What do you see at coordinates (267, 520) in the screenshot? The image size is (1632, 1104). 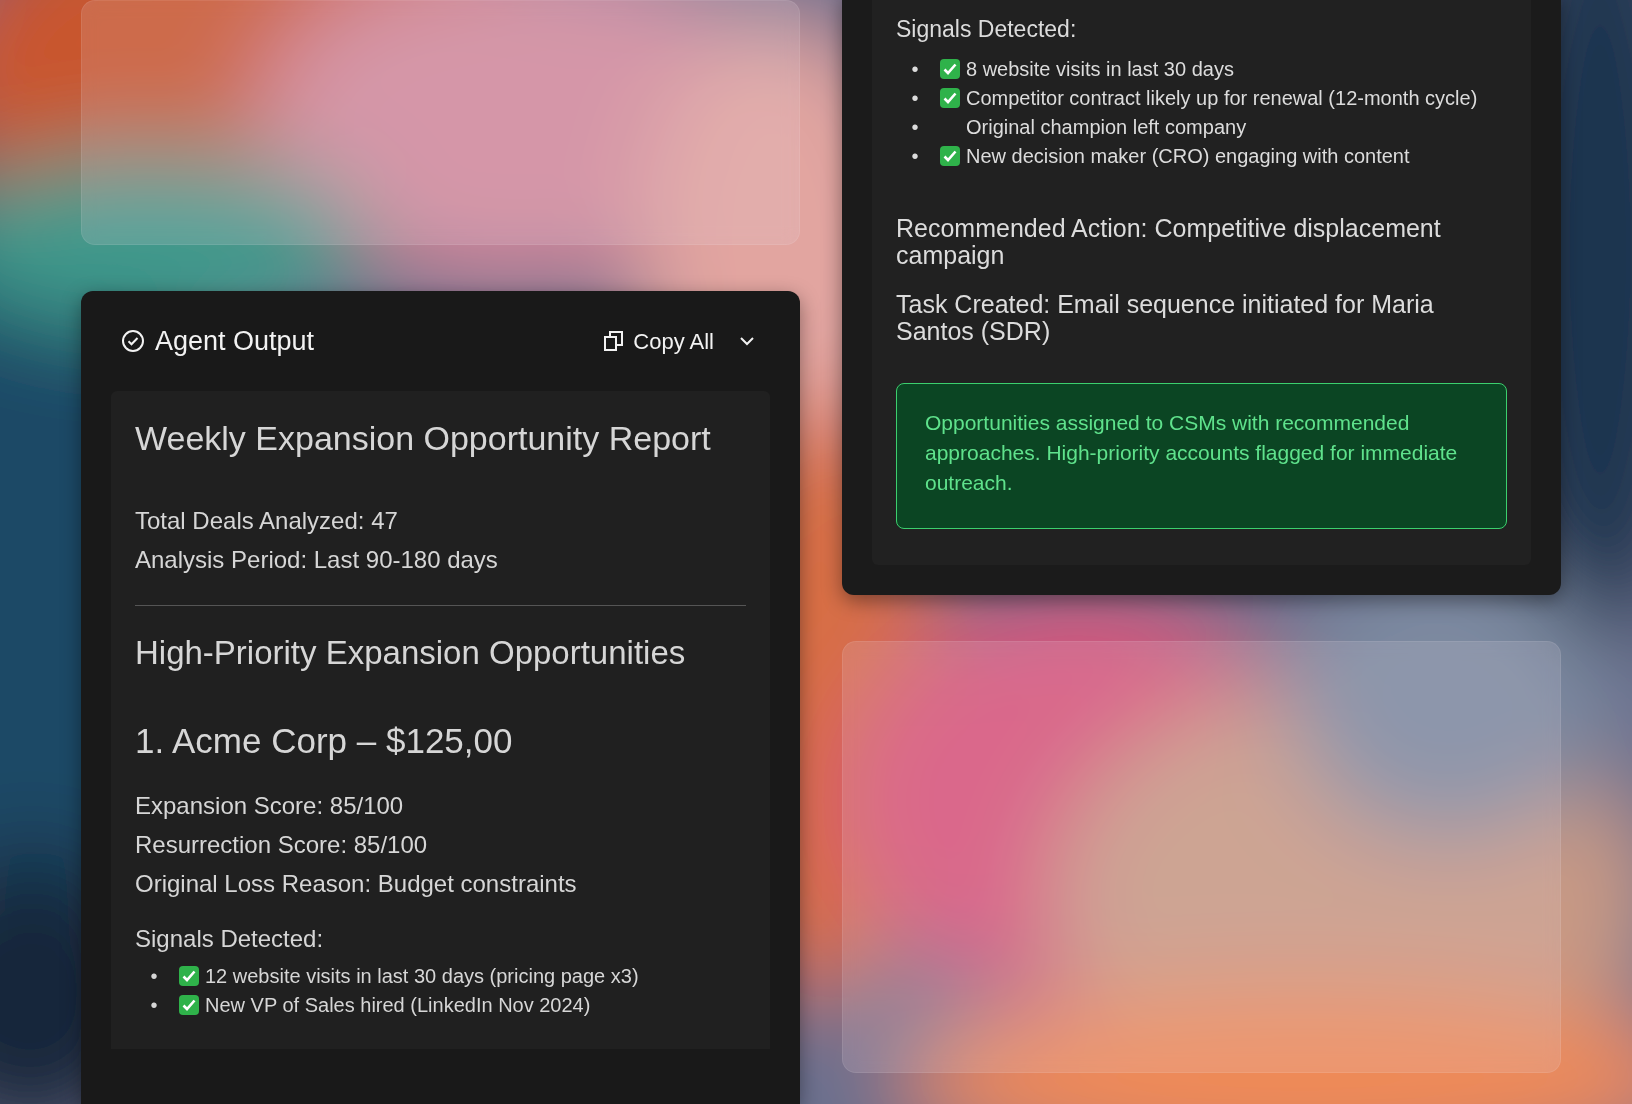 I see `stat-text: Total Deals Analyzed: 47` at bounding box center [267, 520].